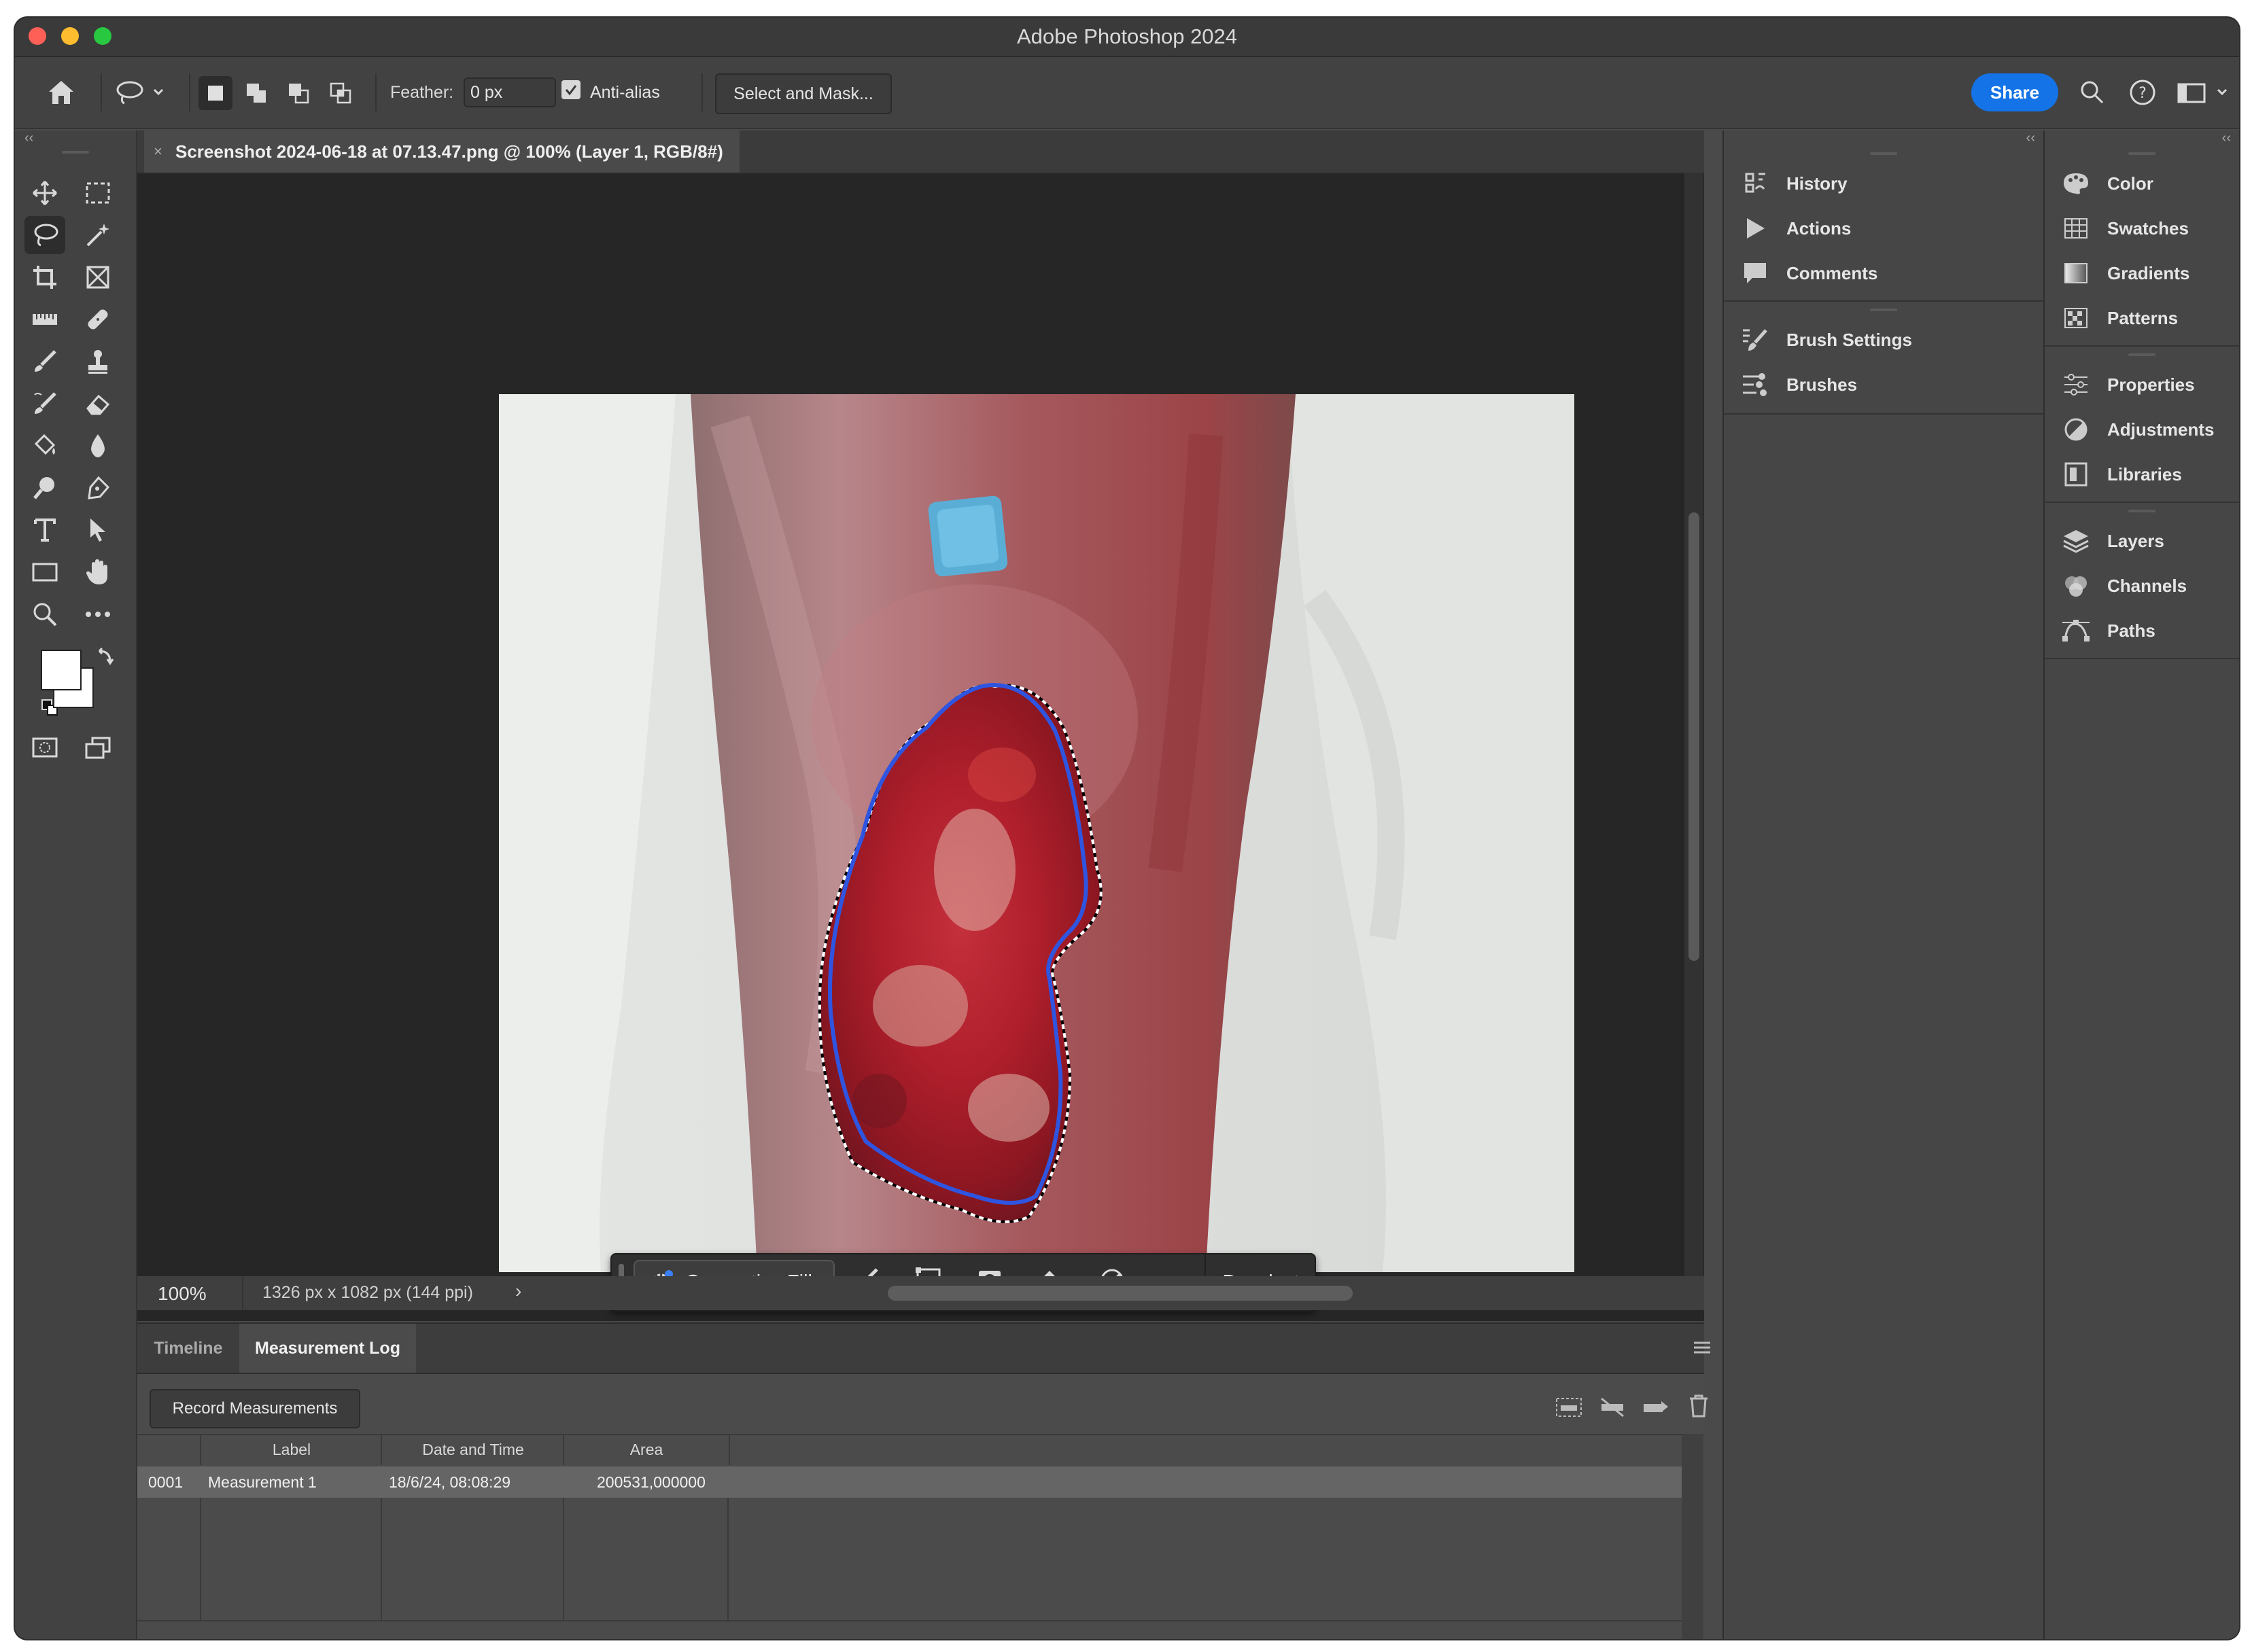  Describe the element at coordinates (1693, 736) in the screenshot. I see `vertical-scroll-thumb` at that location.